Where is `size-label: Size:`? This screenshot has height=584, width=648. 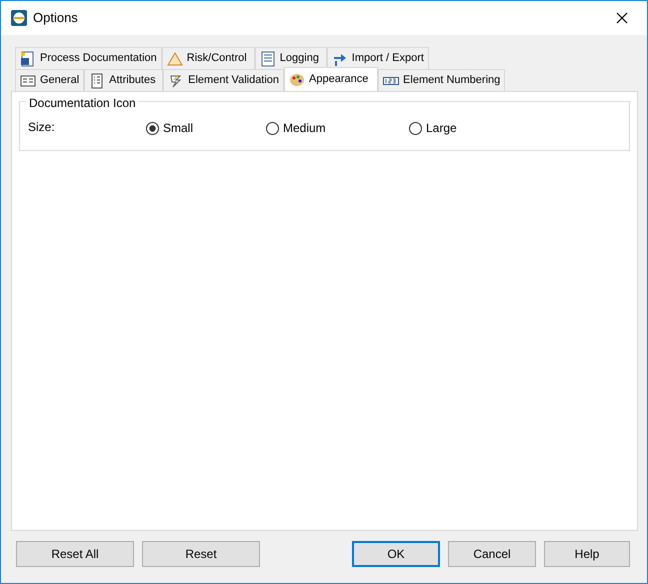 size-label: Size: is located at coordinates (41, 127).